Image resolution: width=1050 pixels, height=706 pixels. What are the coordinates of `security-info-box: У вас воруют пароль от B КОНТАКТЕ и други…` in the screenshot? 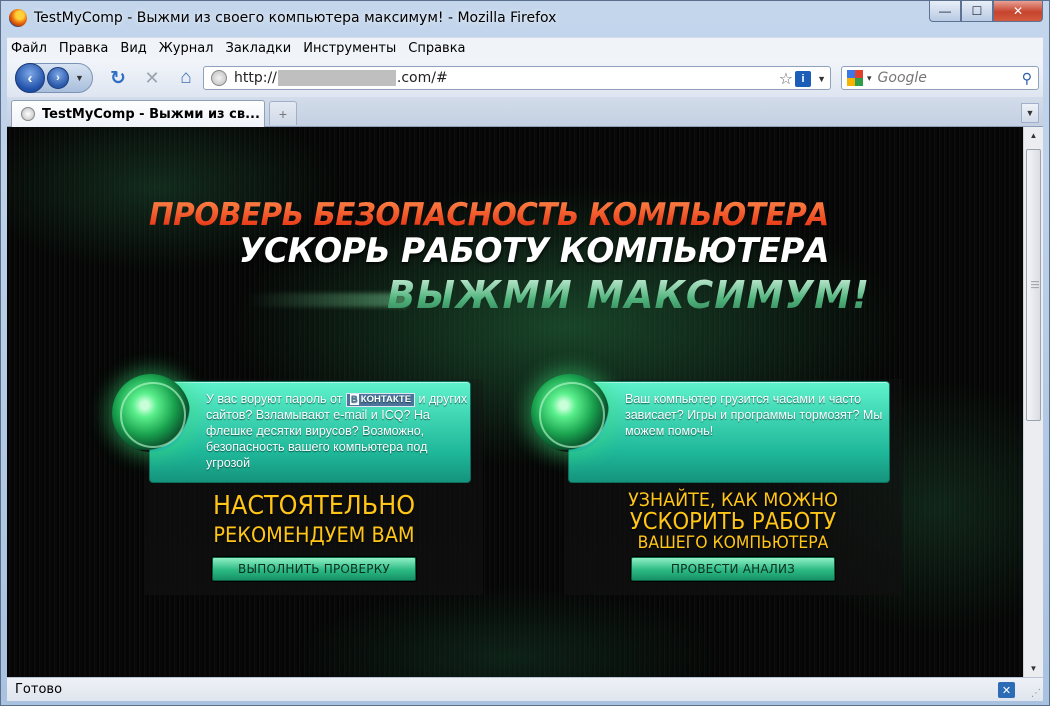 It's located at (293, 428).